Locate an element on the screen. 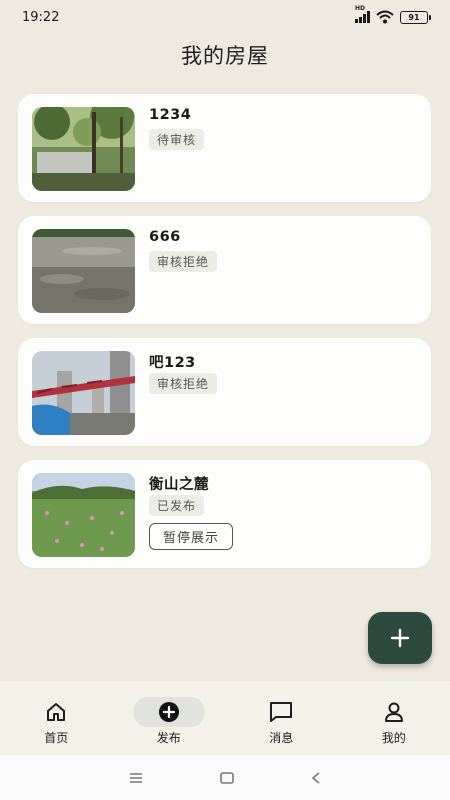 Image resolution: width=450 pixels, height=800 pixels. network-label: HD is located at coordinates (360, 8).